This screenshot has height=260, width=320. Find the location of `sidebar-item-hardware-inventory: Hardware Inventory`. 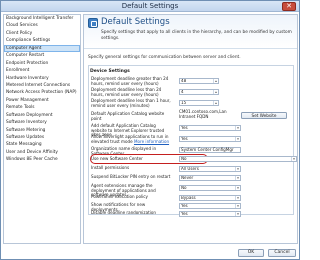

sidebar-item-hardware-inventory: Hardware Inventory is located at coordinates (42, 78).